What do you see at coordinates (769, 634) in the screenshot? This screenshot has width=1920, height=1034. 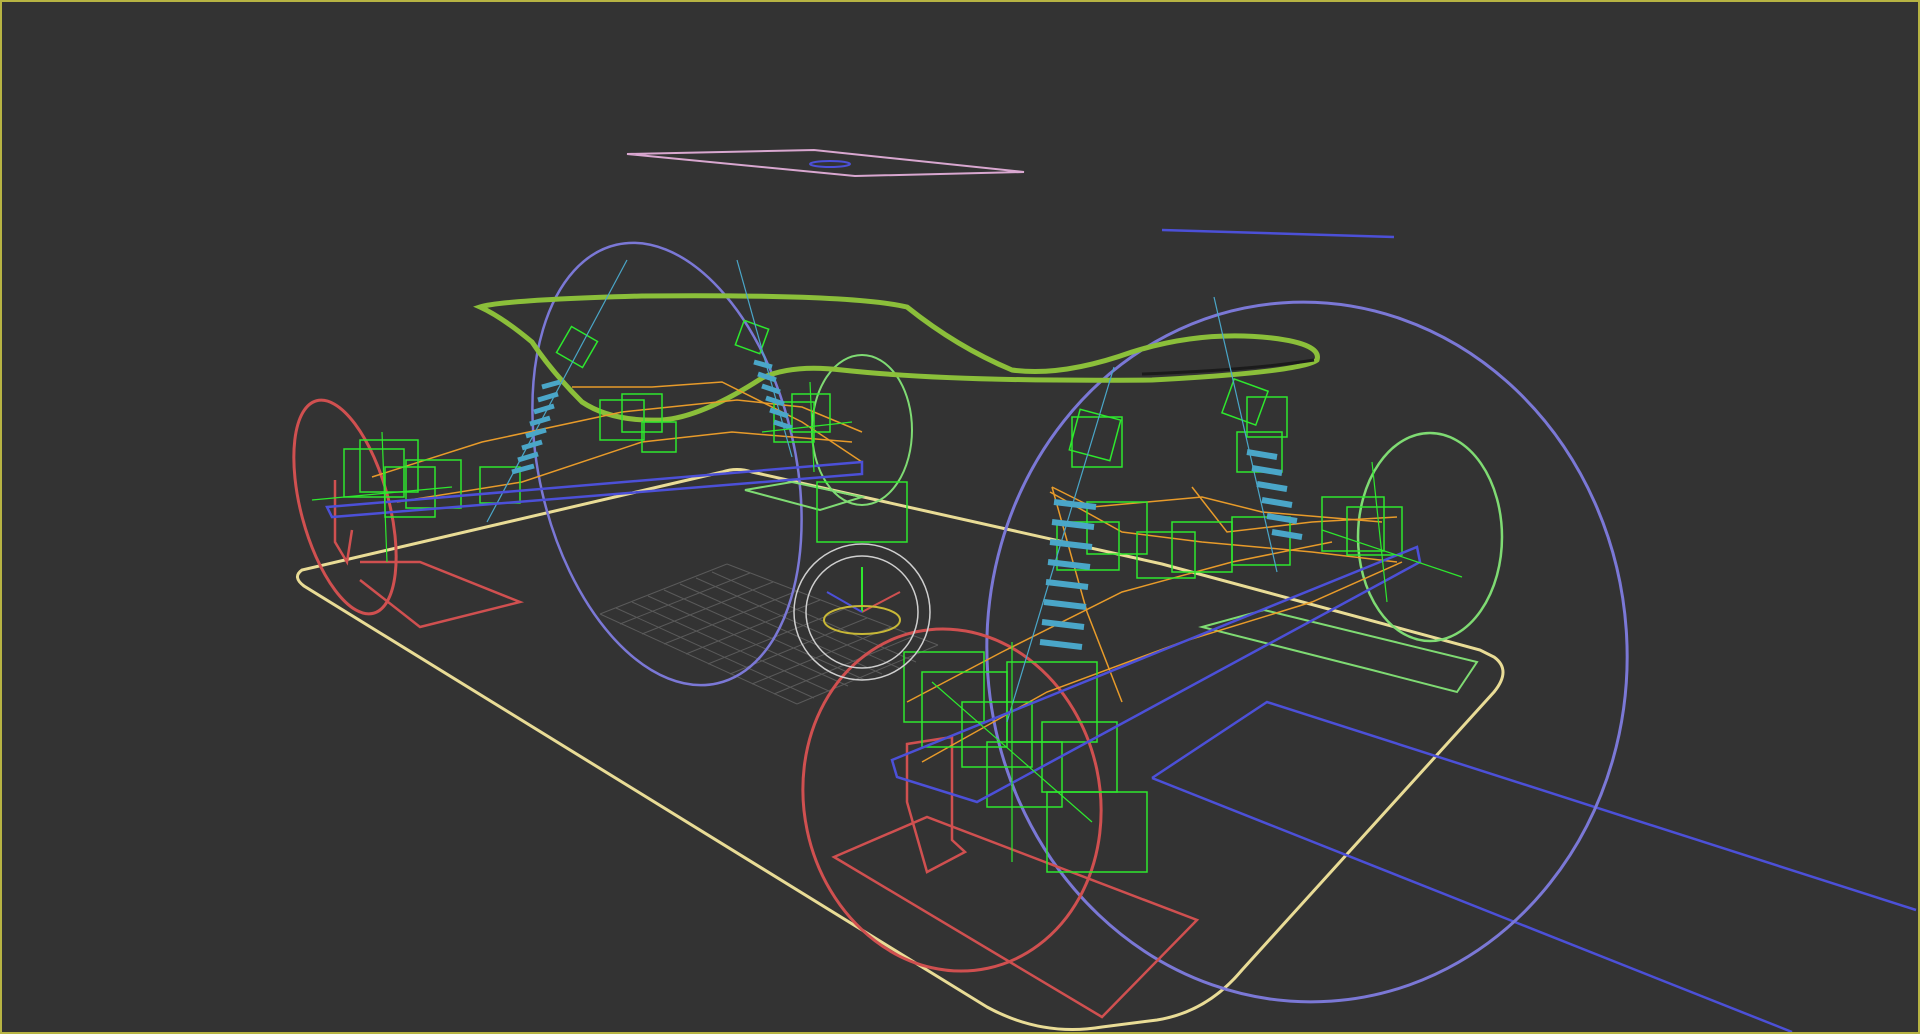 I see `home-grid` at bounding box center [769, 634].